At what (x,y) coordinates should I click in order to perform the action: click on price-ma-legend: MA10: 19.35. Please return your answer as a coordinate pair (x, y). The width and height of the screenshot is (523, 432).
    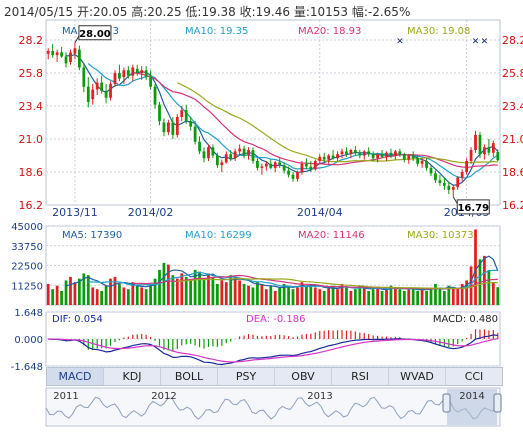
    Looking at the image, I should click on (216, 31).